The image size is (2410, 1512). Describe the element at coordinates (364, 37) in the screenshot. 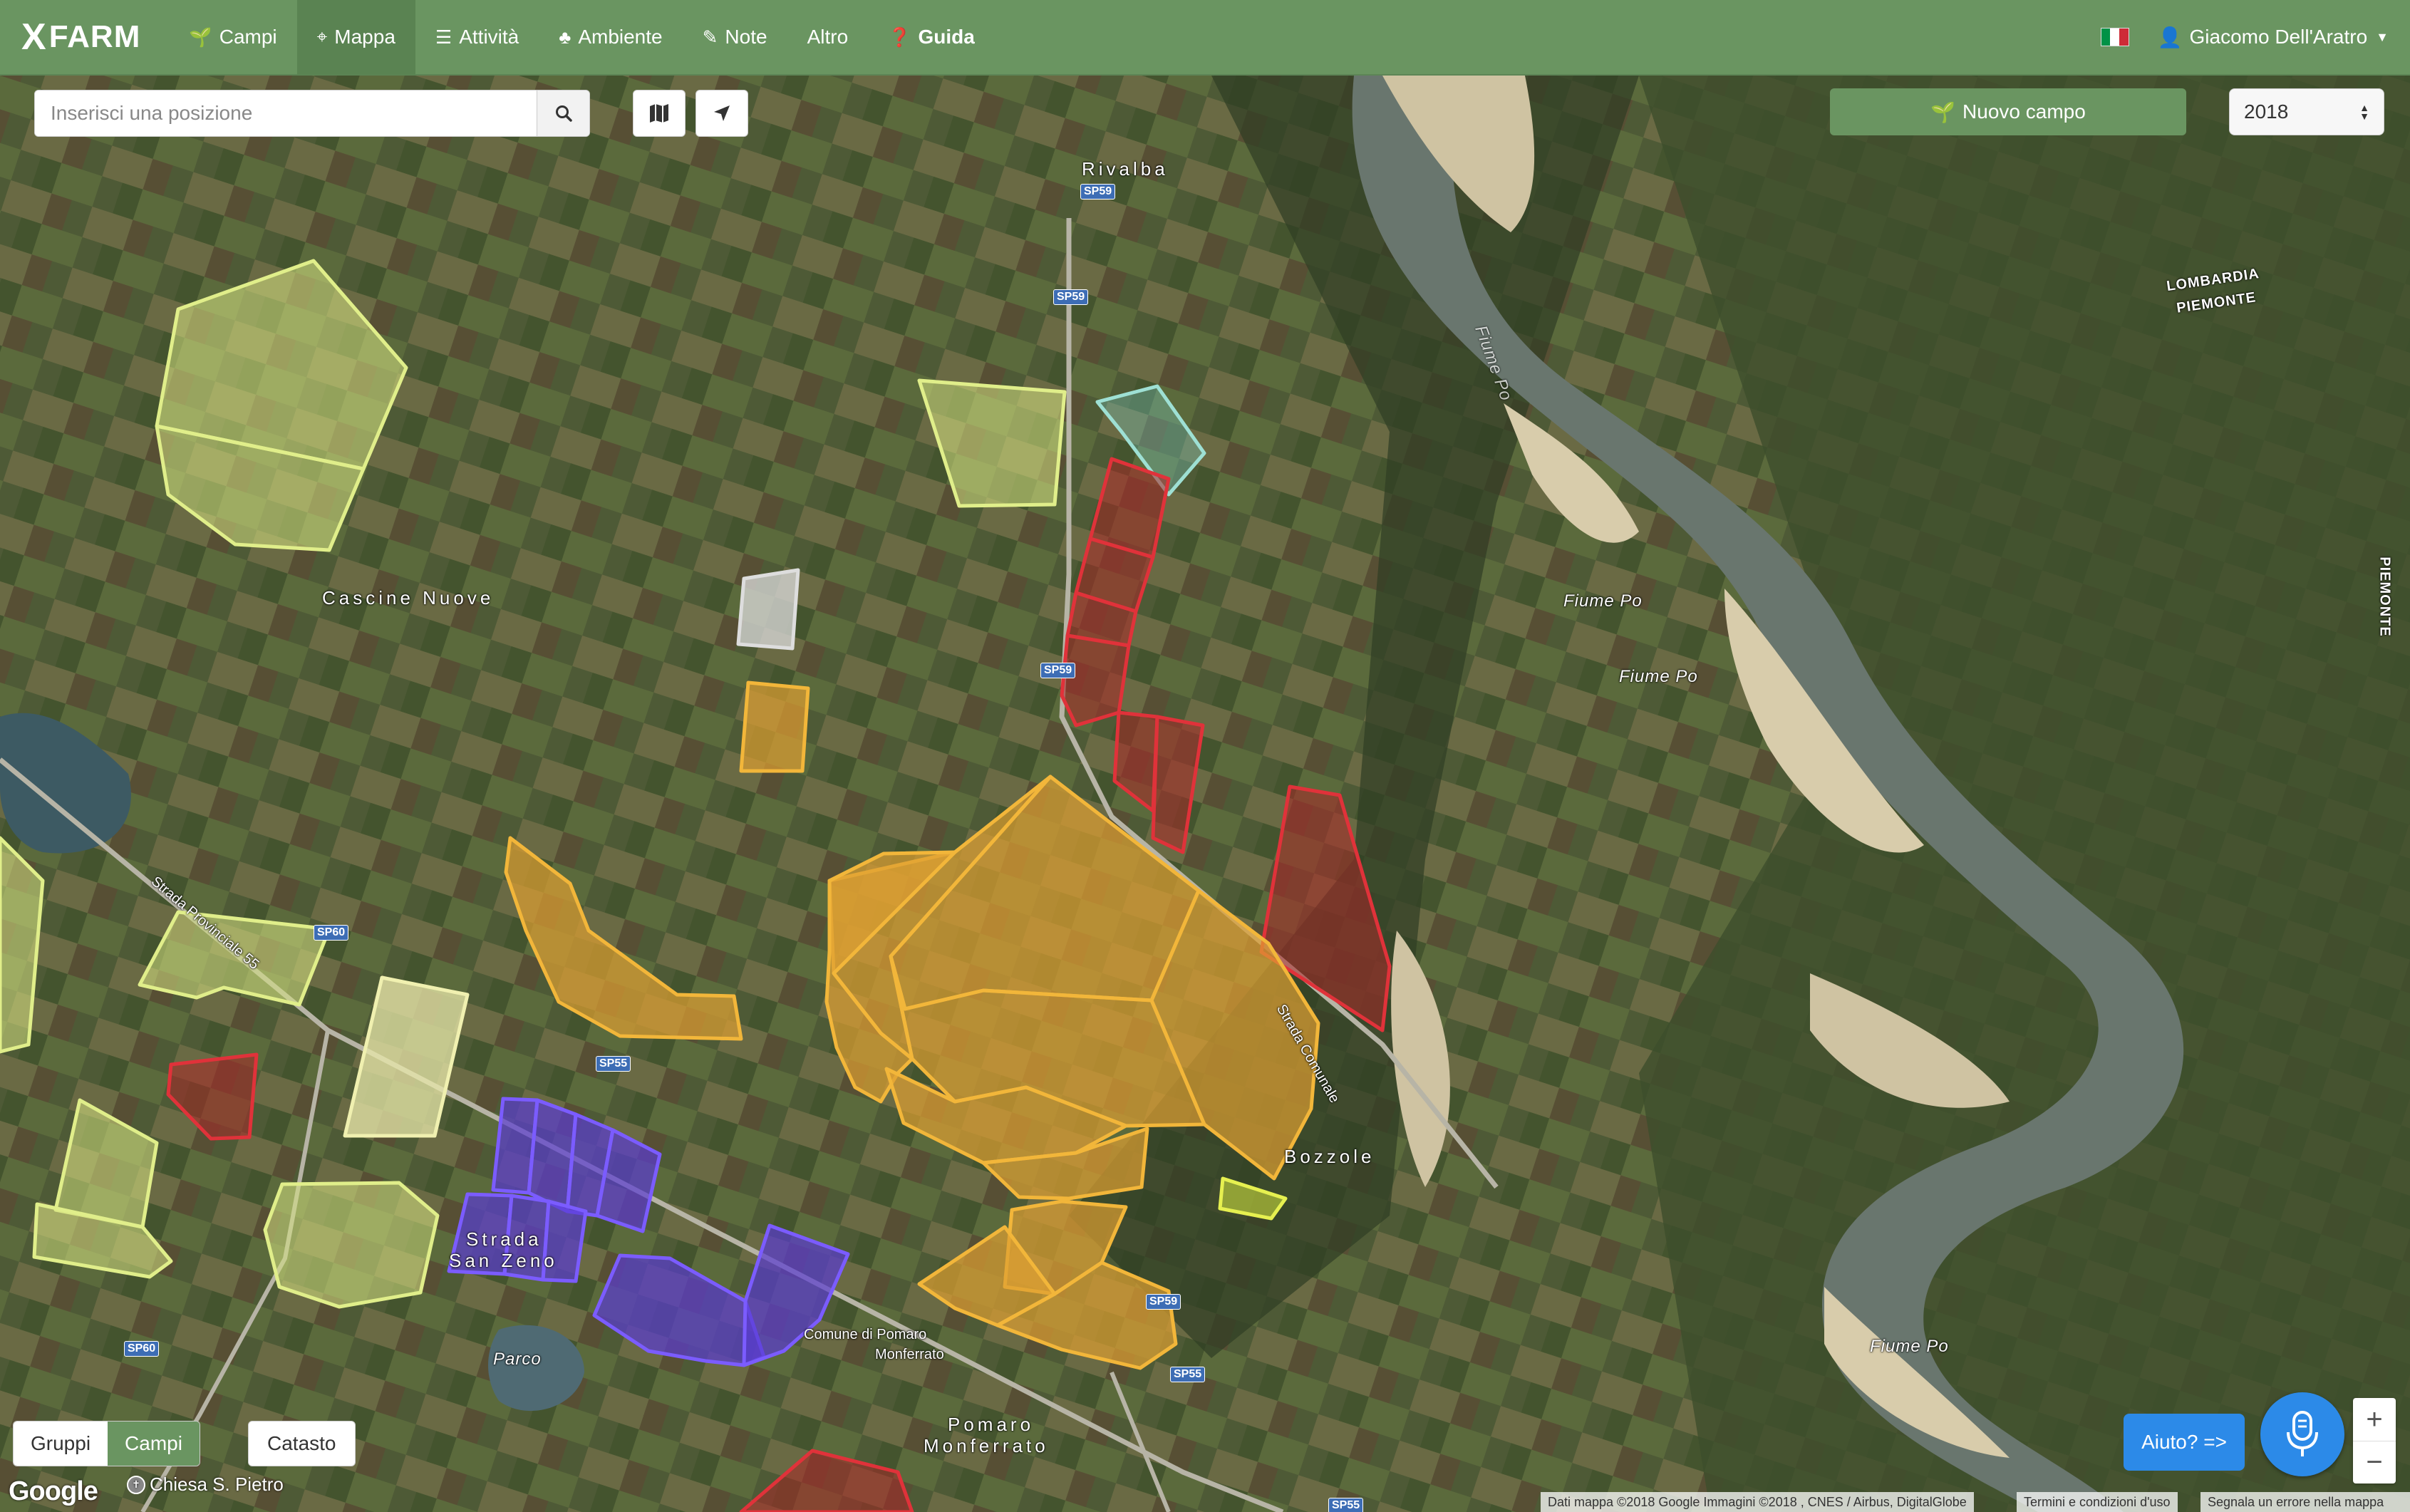

I see `nav-item-label: Mappa` at that location.